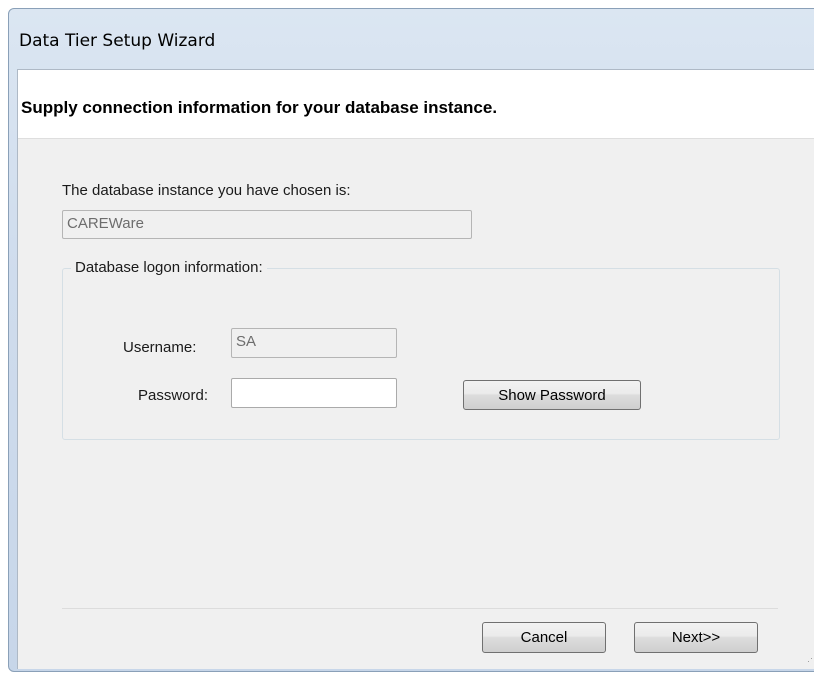 This screenshot has width=814, height=675. I want to click on username-label: Username:, so click(160, 347).